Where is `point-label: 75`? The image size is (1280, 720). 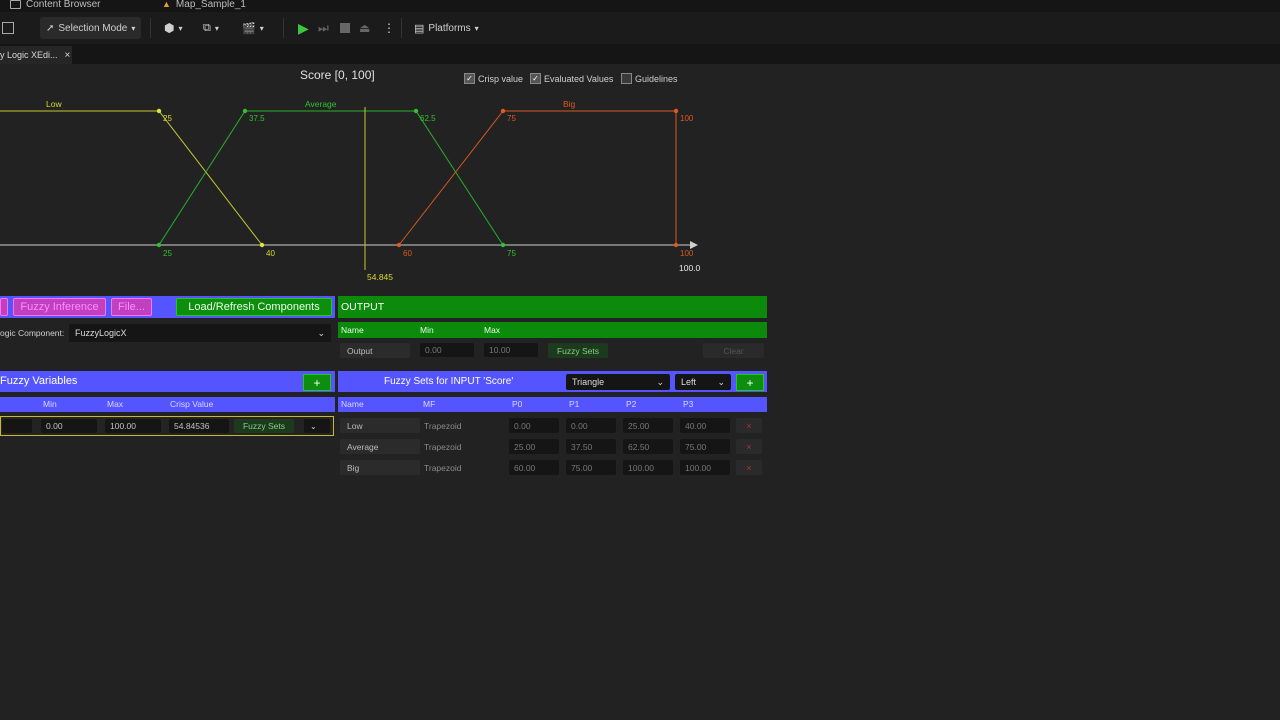
point-label: 75 is located at coordinates (511, 253).